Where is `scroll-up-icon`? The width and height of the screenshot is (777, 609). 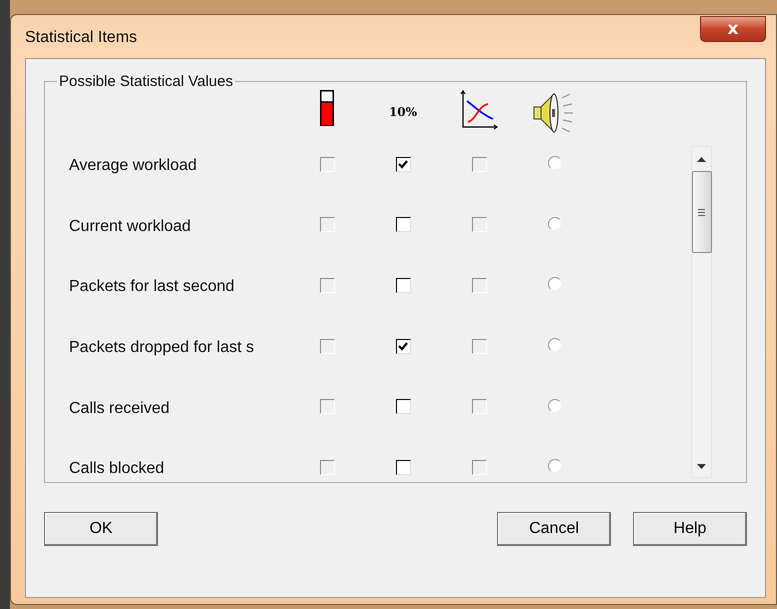 scroll-up-icon is located at coordinates (701, 159).